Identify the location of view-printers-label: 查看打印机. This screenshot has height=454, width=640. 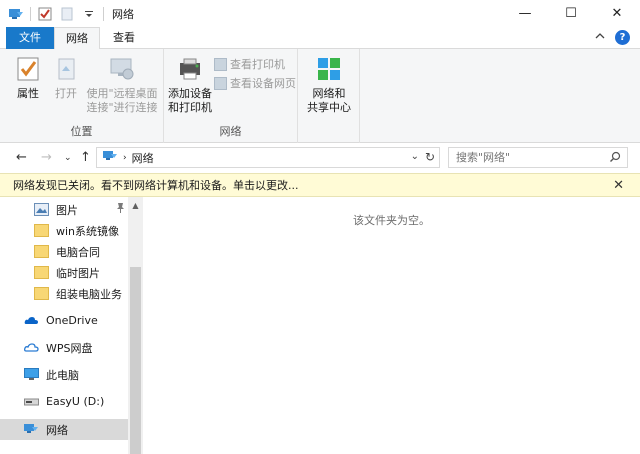
(257, 64).